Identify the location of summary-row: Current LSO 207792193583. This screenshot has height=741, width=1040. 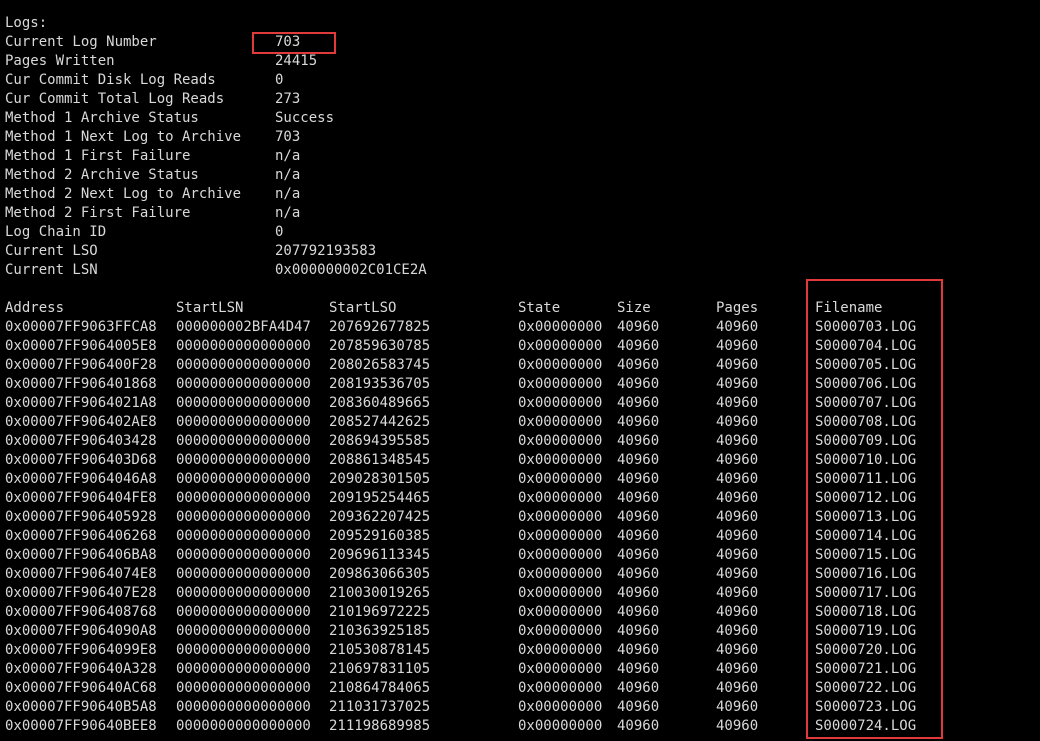
(520, 251).